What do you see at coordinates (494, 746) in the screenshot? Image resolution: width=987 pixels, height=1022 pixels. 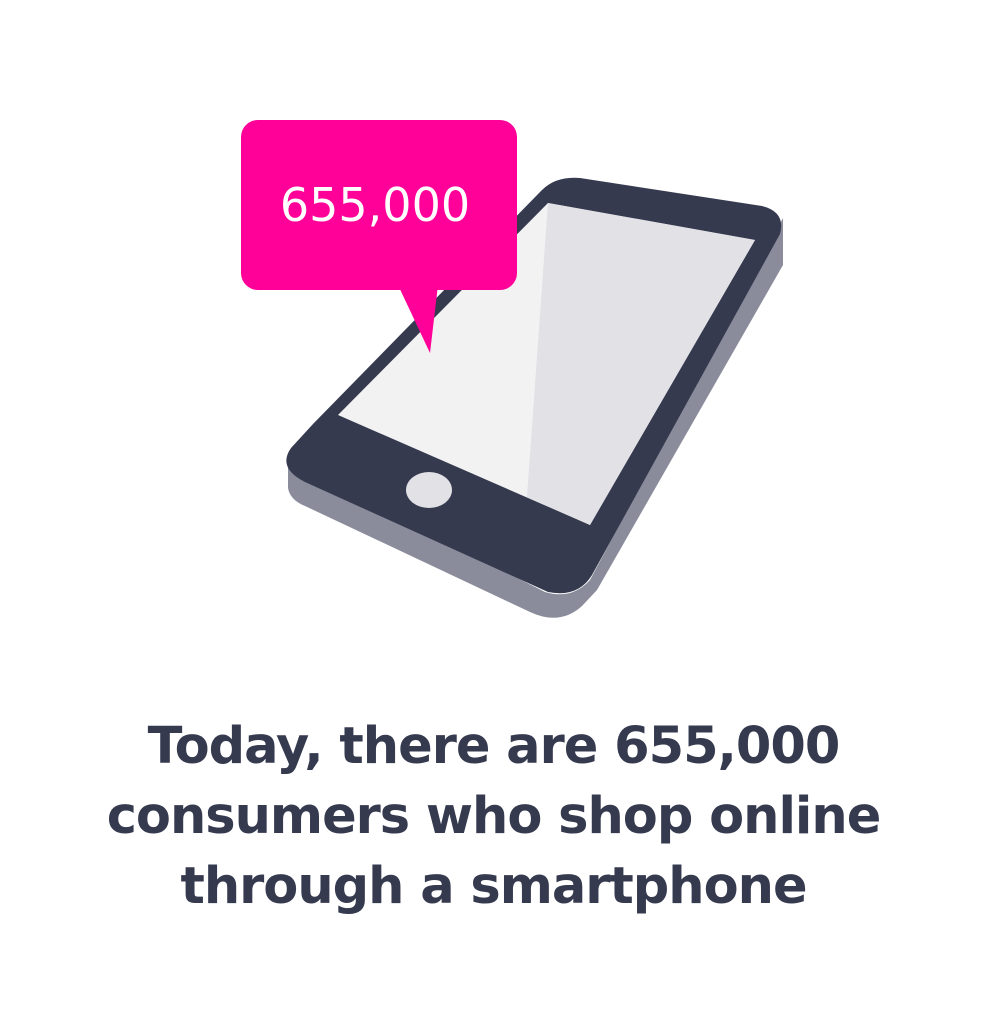 I see `caption-line-1: Today, there are 655,000` at bounding box center [494, 746].